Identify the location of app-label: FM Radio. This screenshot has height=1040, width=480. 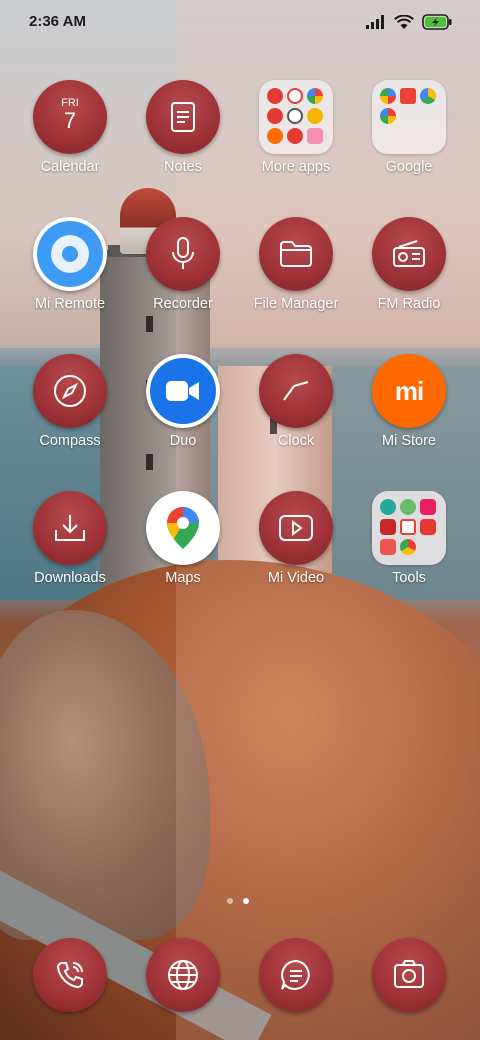
(409, 304).